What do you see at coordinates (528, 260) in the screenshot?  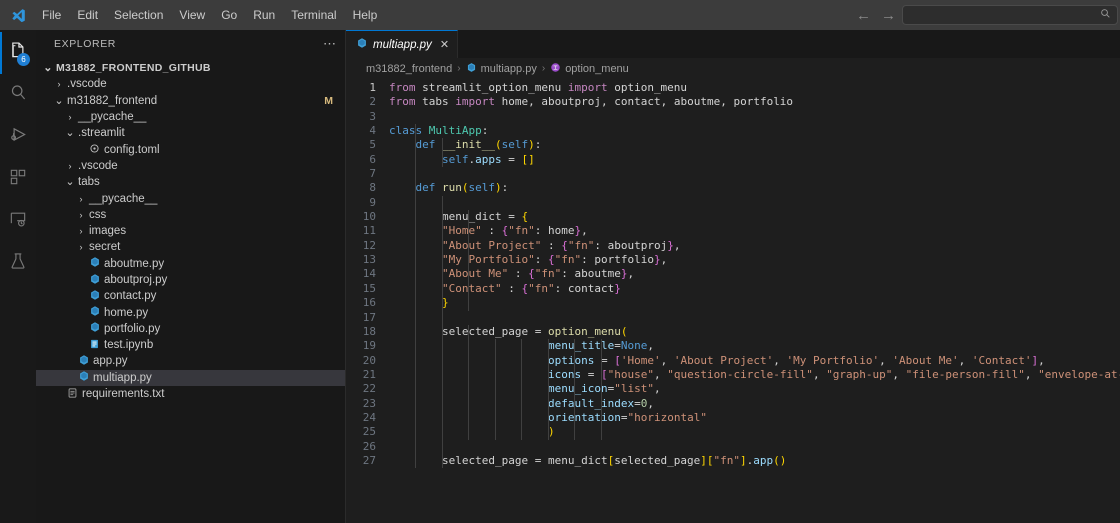 I see `code-line-text: "My Portfolio": {"fn": portfolio},` at bounding box center [528, 260].